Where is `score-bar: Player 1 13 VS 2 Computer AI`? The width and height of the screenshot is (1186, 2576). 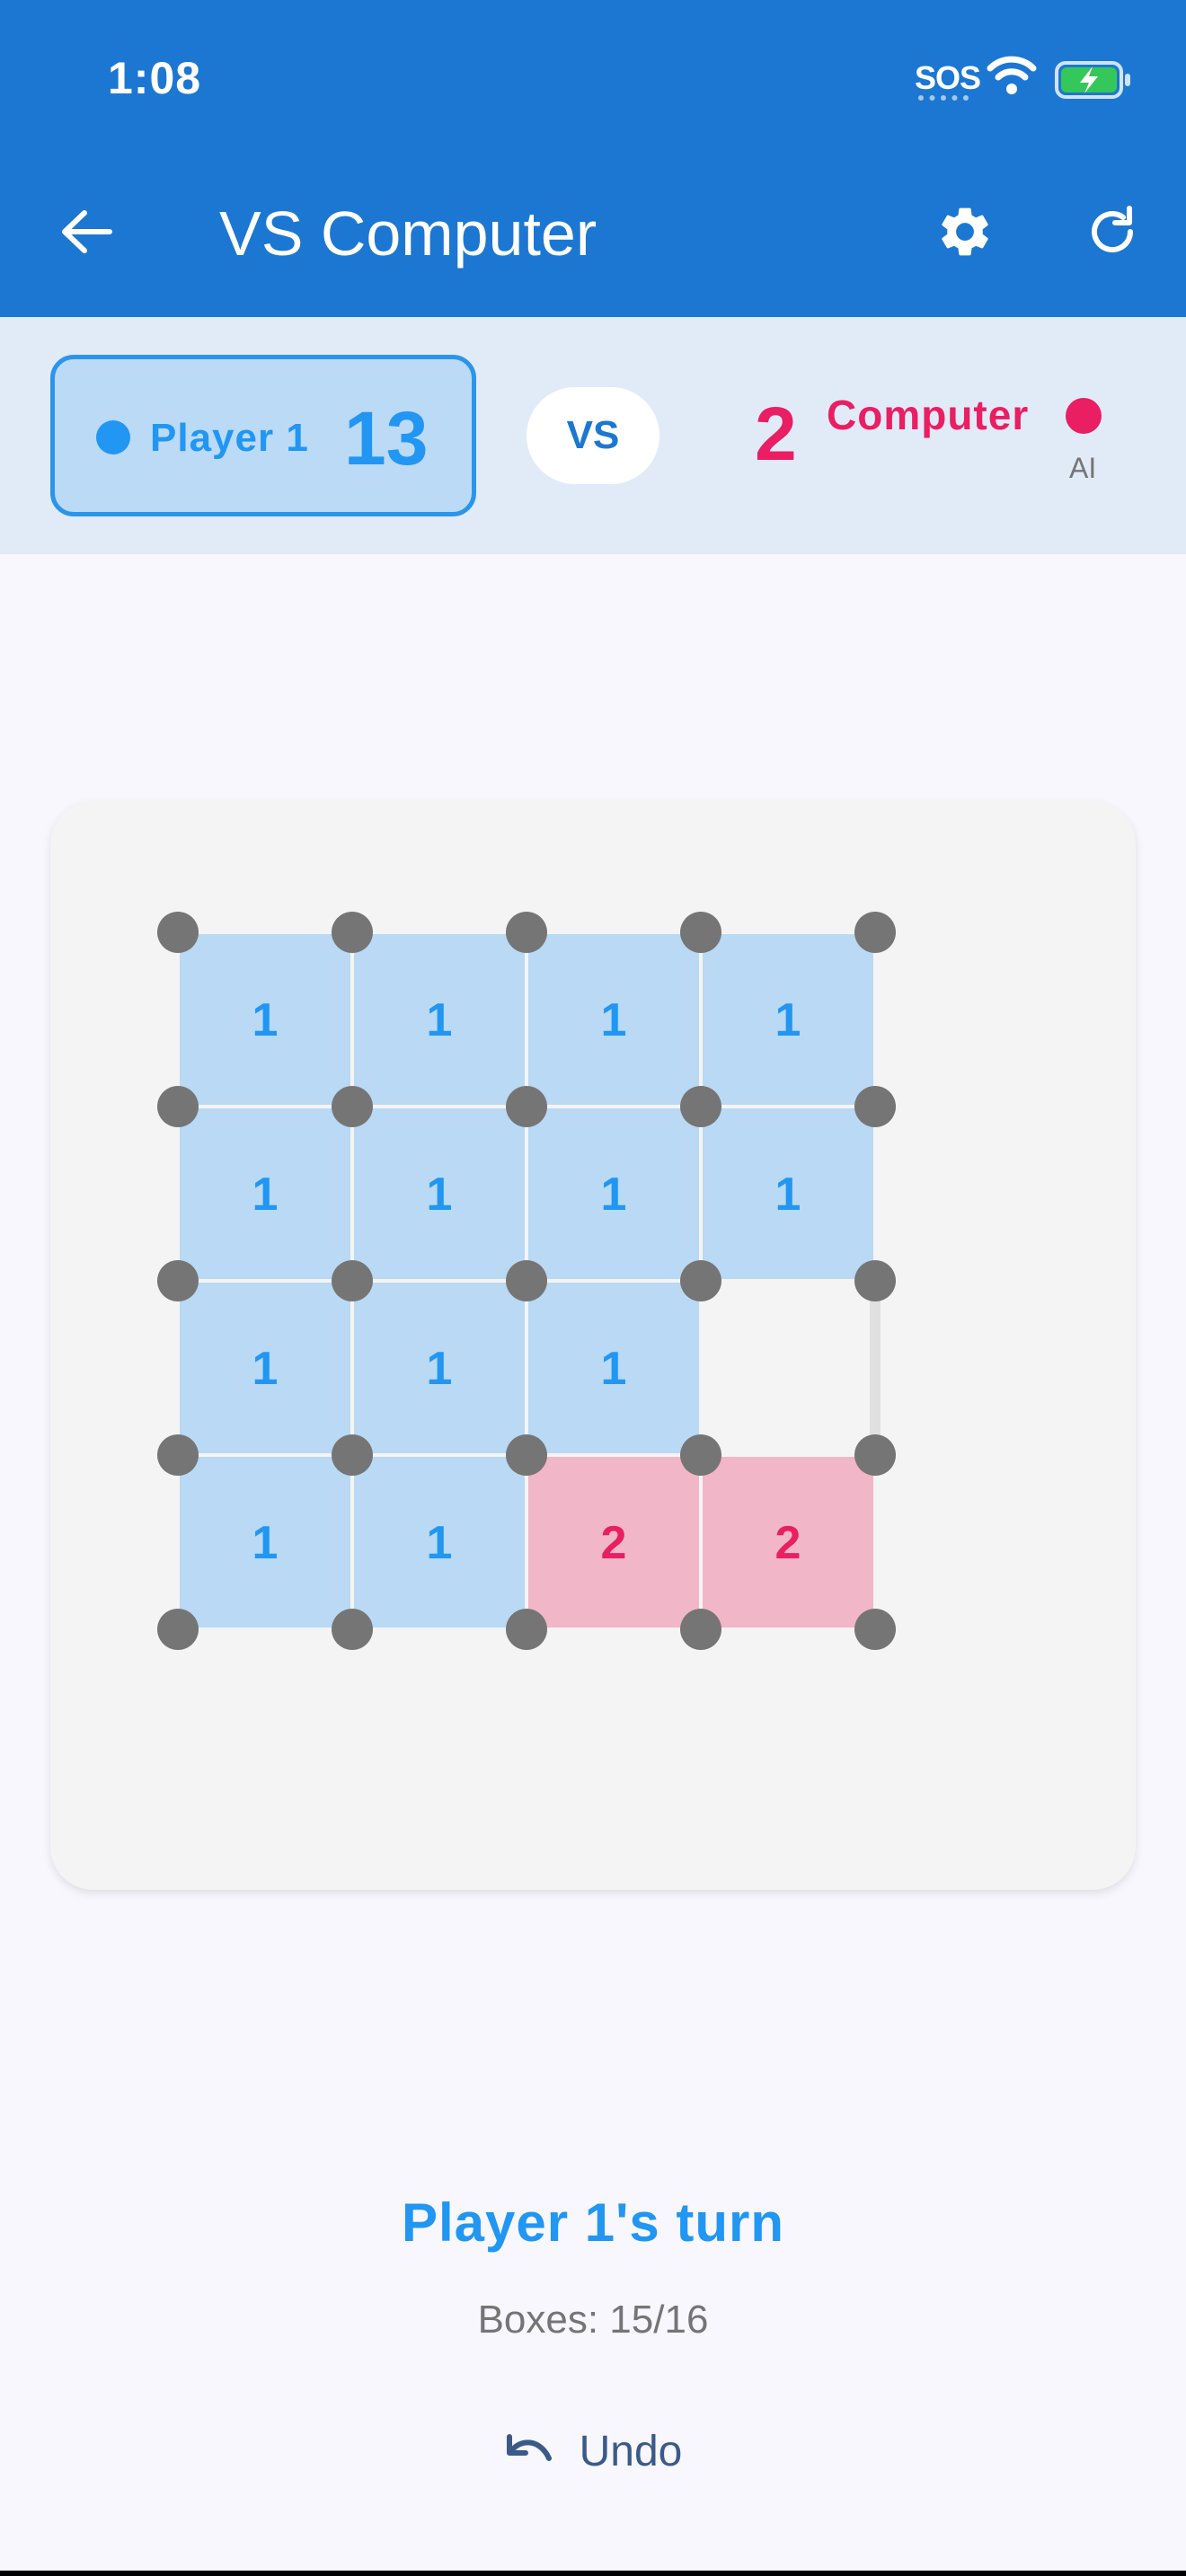 score-bar: Player 1 13 VS 2 Computer AI is located at coordinates (593, 435).